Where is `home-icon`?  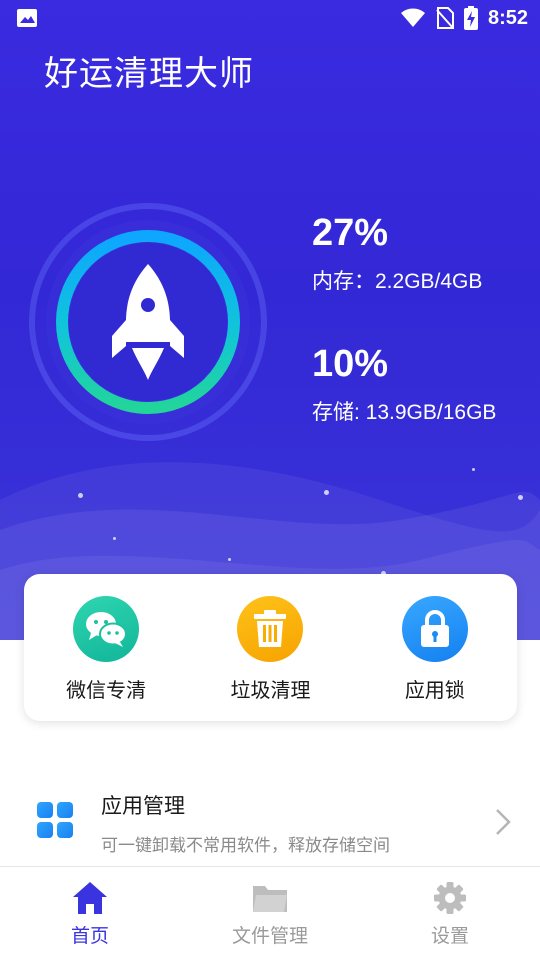 home-icon is located at coordinates (90, 898).